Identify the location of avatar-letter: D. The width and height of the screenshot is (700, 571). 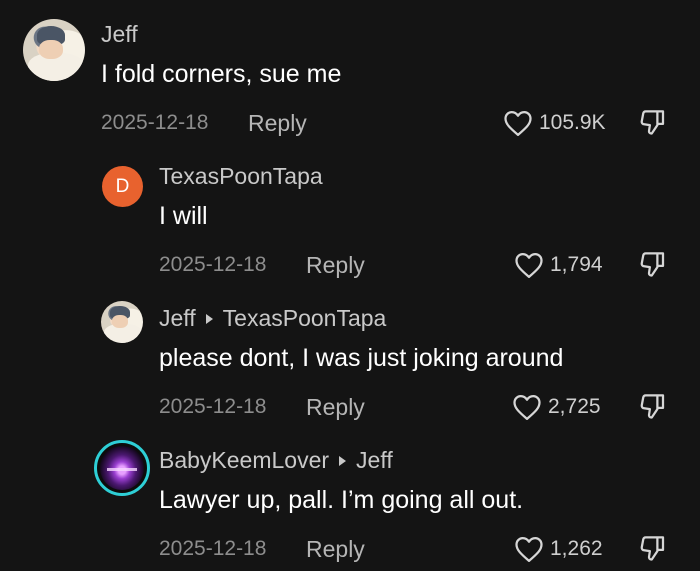
(122, 186).